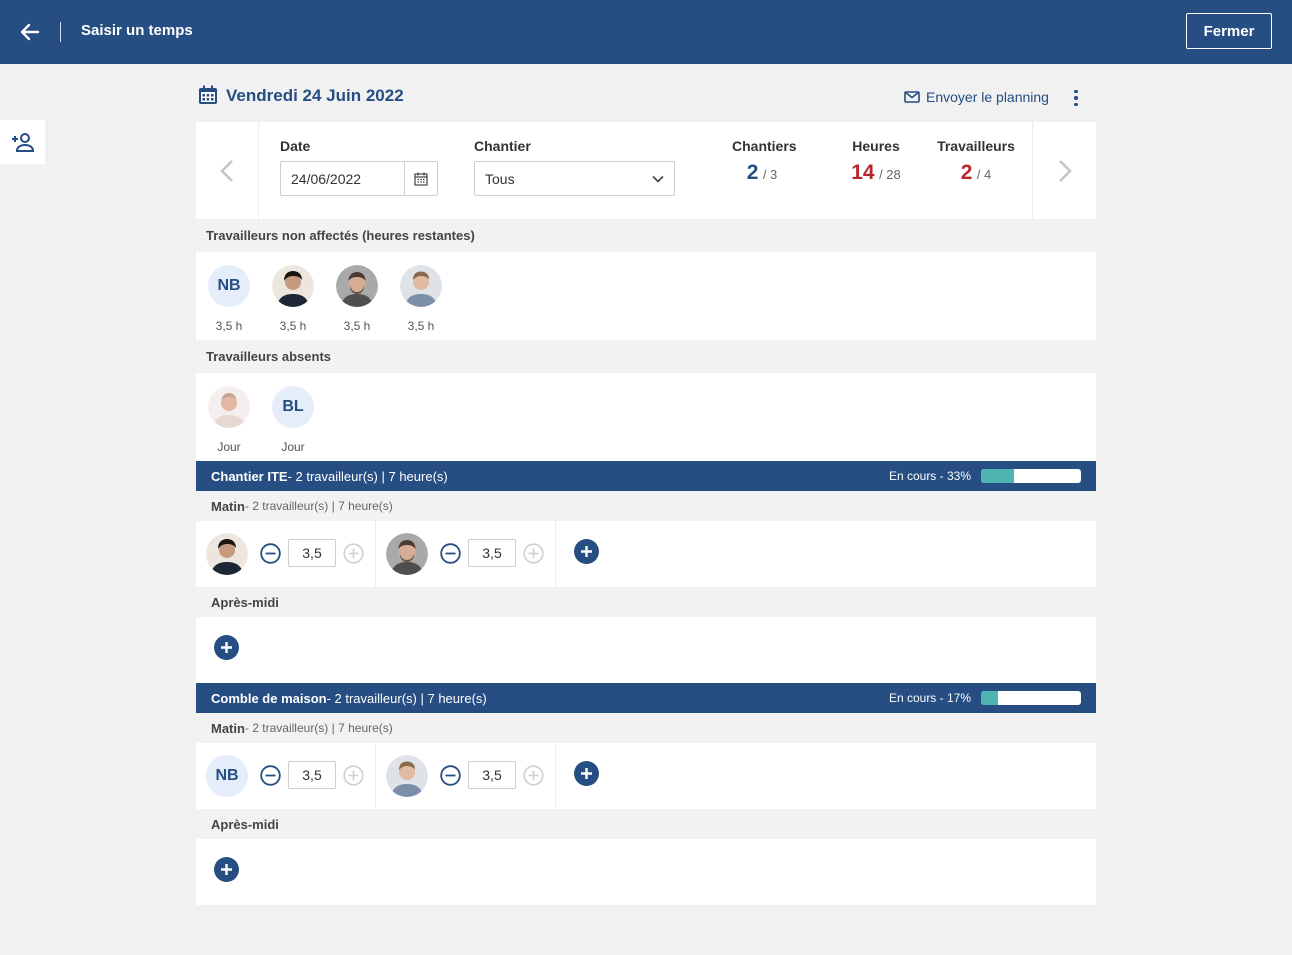 This screenshot has height=955, width=1292. What do you see at coordinates (764, 146) in the screenshot?
I see `sites-stat-label: Chantiers` at bounding box center [764, 146].